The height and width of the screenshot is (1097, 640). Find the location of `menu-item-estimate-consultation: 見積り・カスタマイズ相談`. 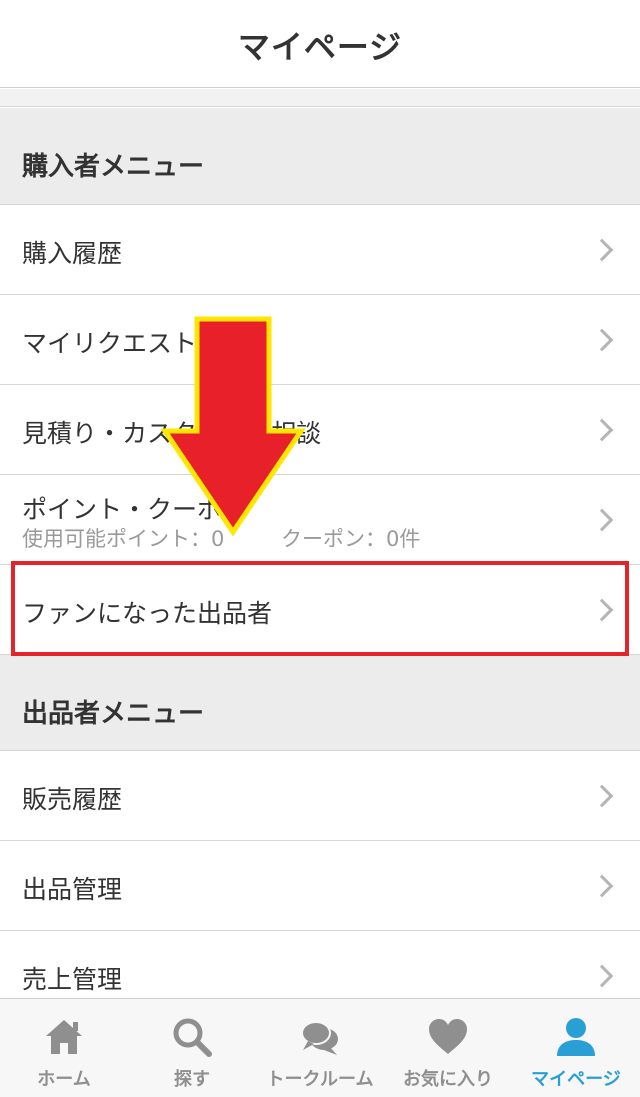

menu-item-estimate-consultation: 見積り・カスタマイズ相談 is located at coordinates (320, 430).